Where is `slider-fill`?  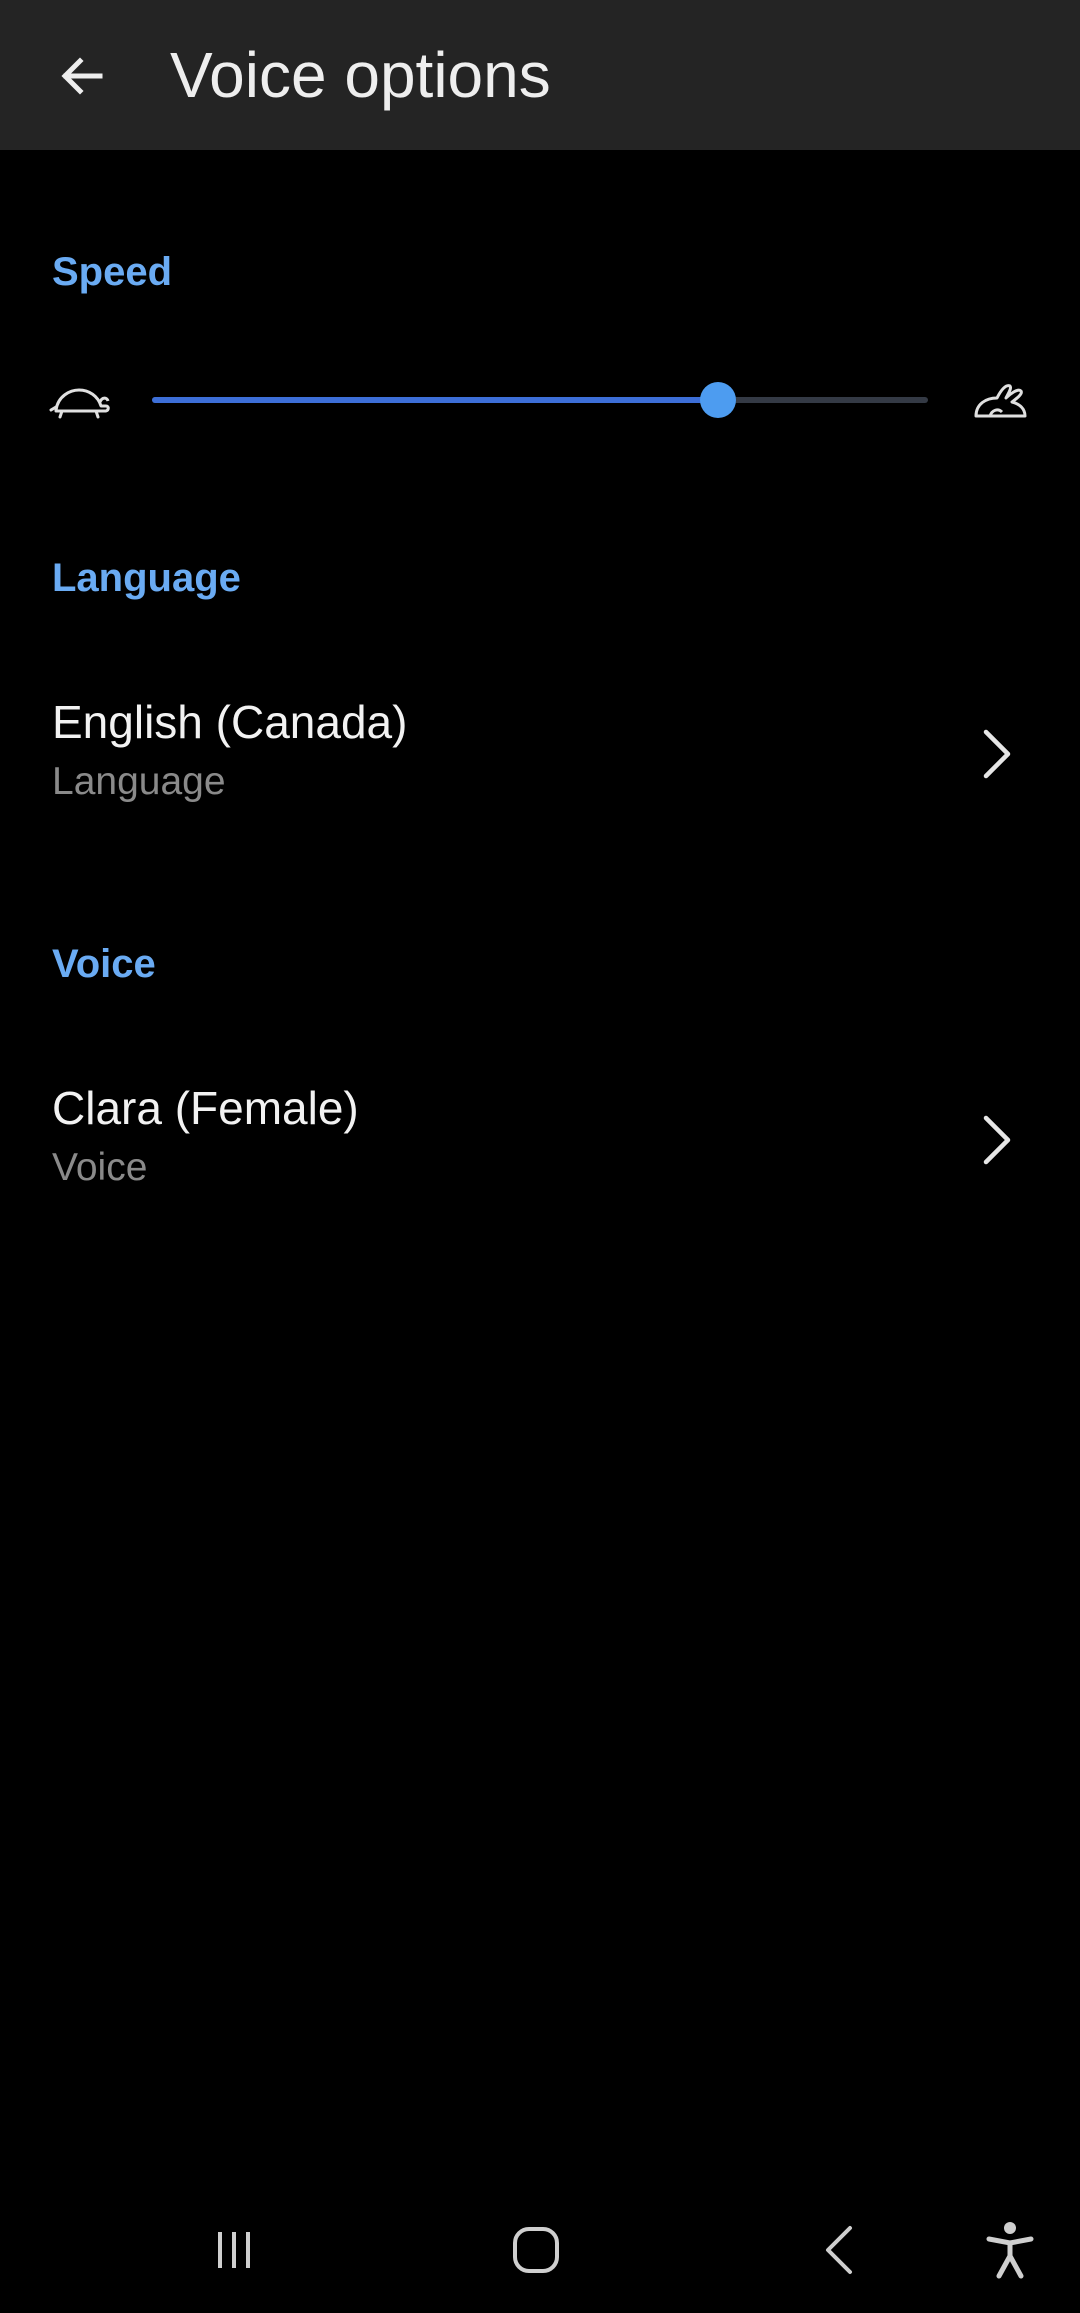 slider-fill is located at coordinates (435, 400).